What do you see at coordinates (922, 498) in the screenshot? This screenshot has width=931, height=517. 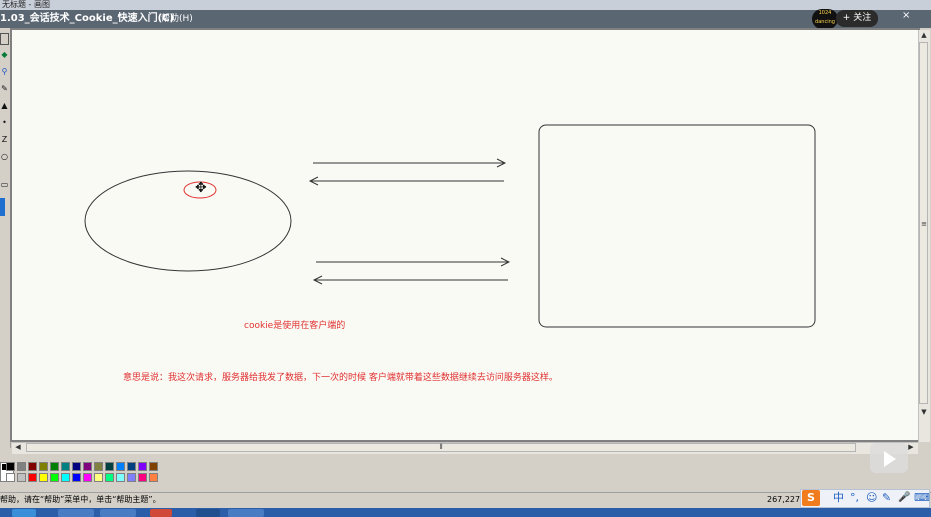 I see `keyboard-icon: ⌨` at bounding box center [922, 498].